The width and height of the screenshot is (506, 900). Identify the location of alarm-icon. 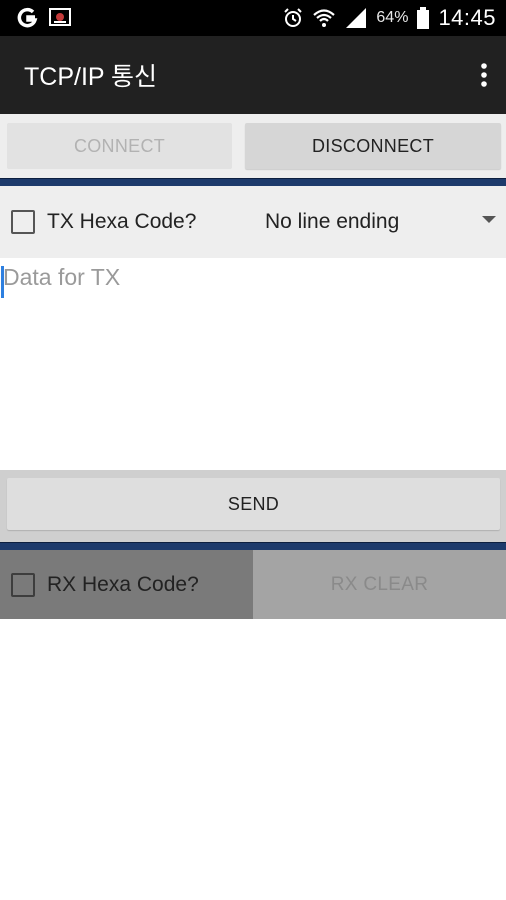
(293, 17).